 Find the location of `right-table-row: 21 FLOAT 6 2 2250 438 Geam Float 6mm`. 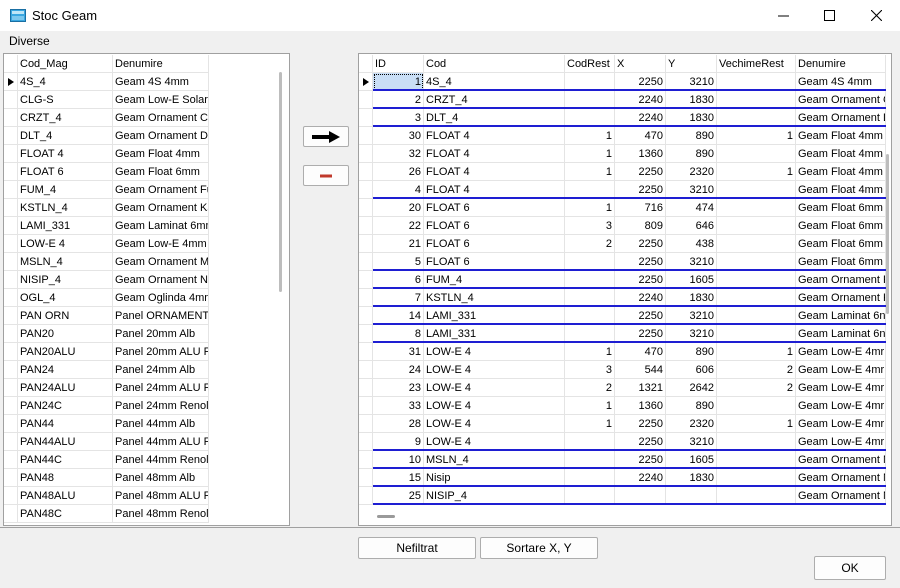

right-table-row: 21 FLOAT 6 2 2250 438 Geam Float 6mm is located at coordinates (622, 244).